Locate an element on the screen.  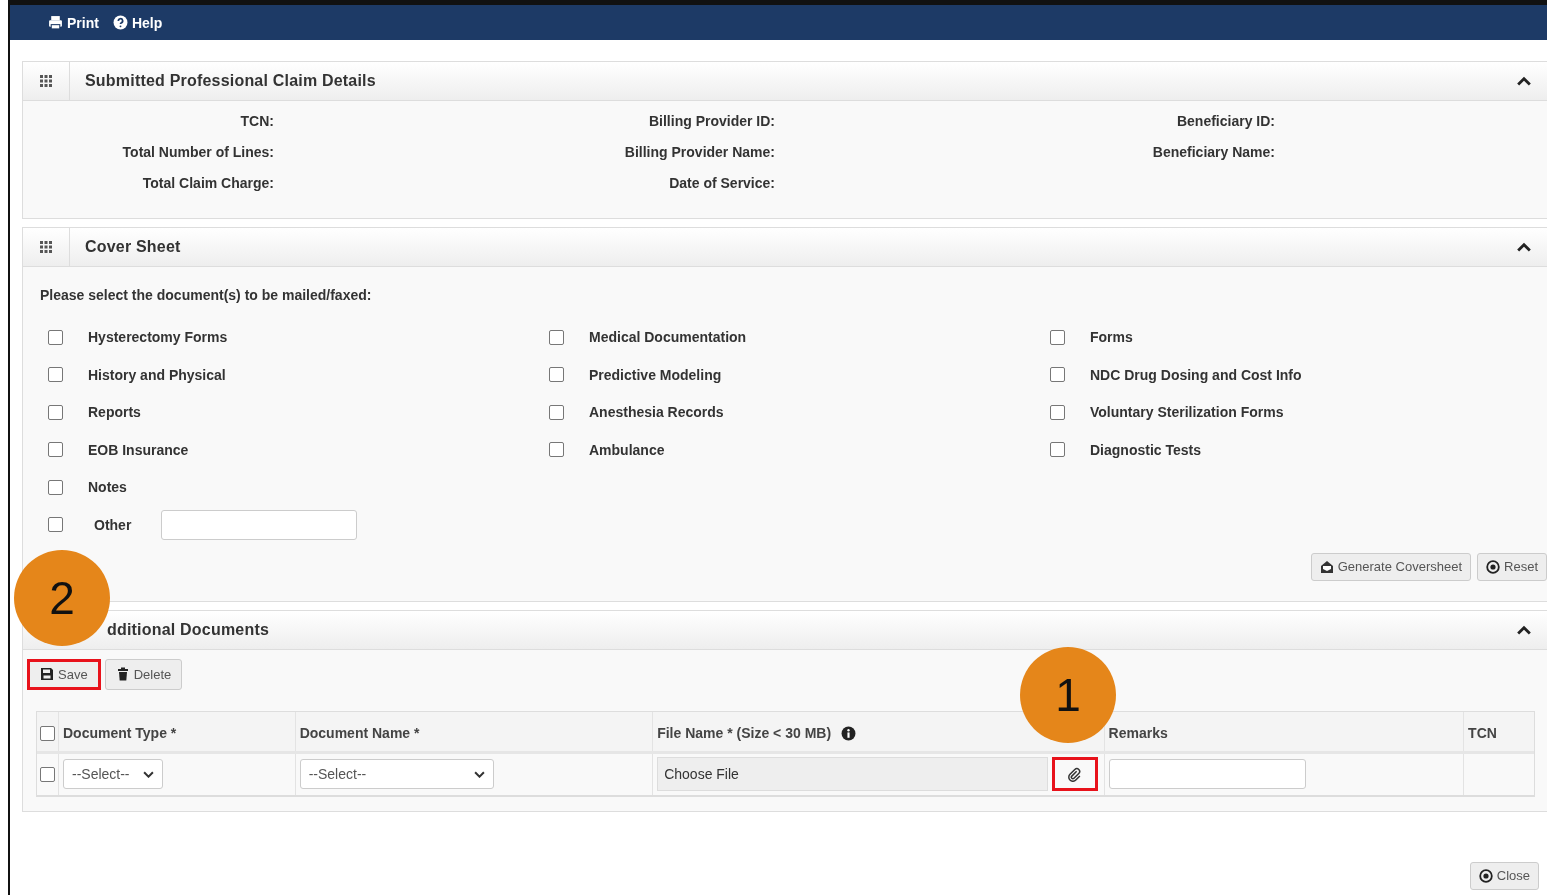
column-header: File Name * (Size < 30 MB) is located at coordinates (744, 732).